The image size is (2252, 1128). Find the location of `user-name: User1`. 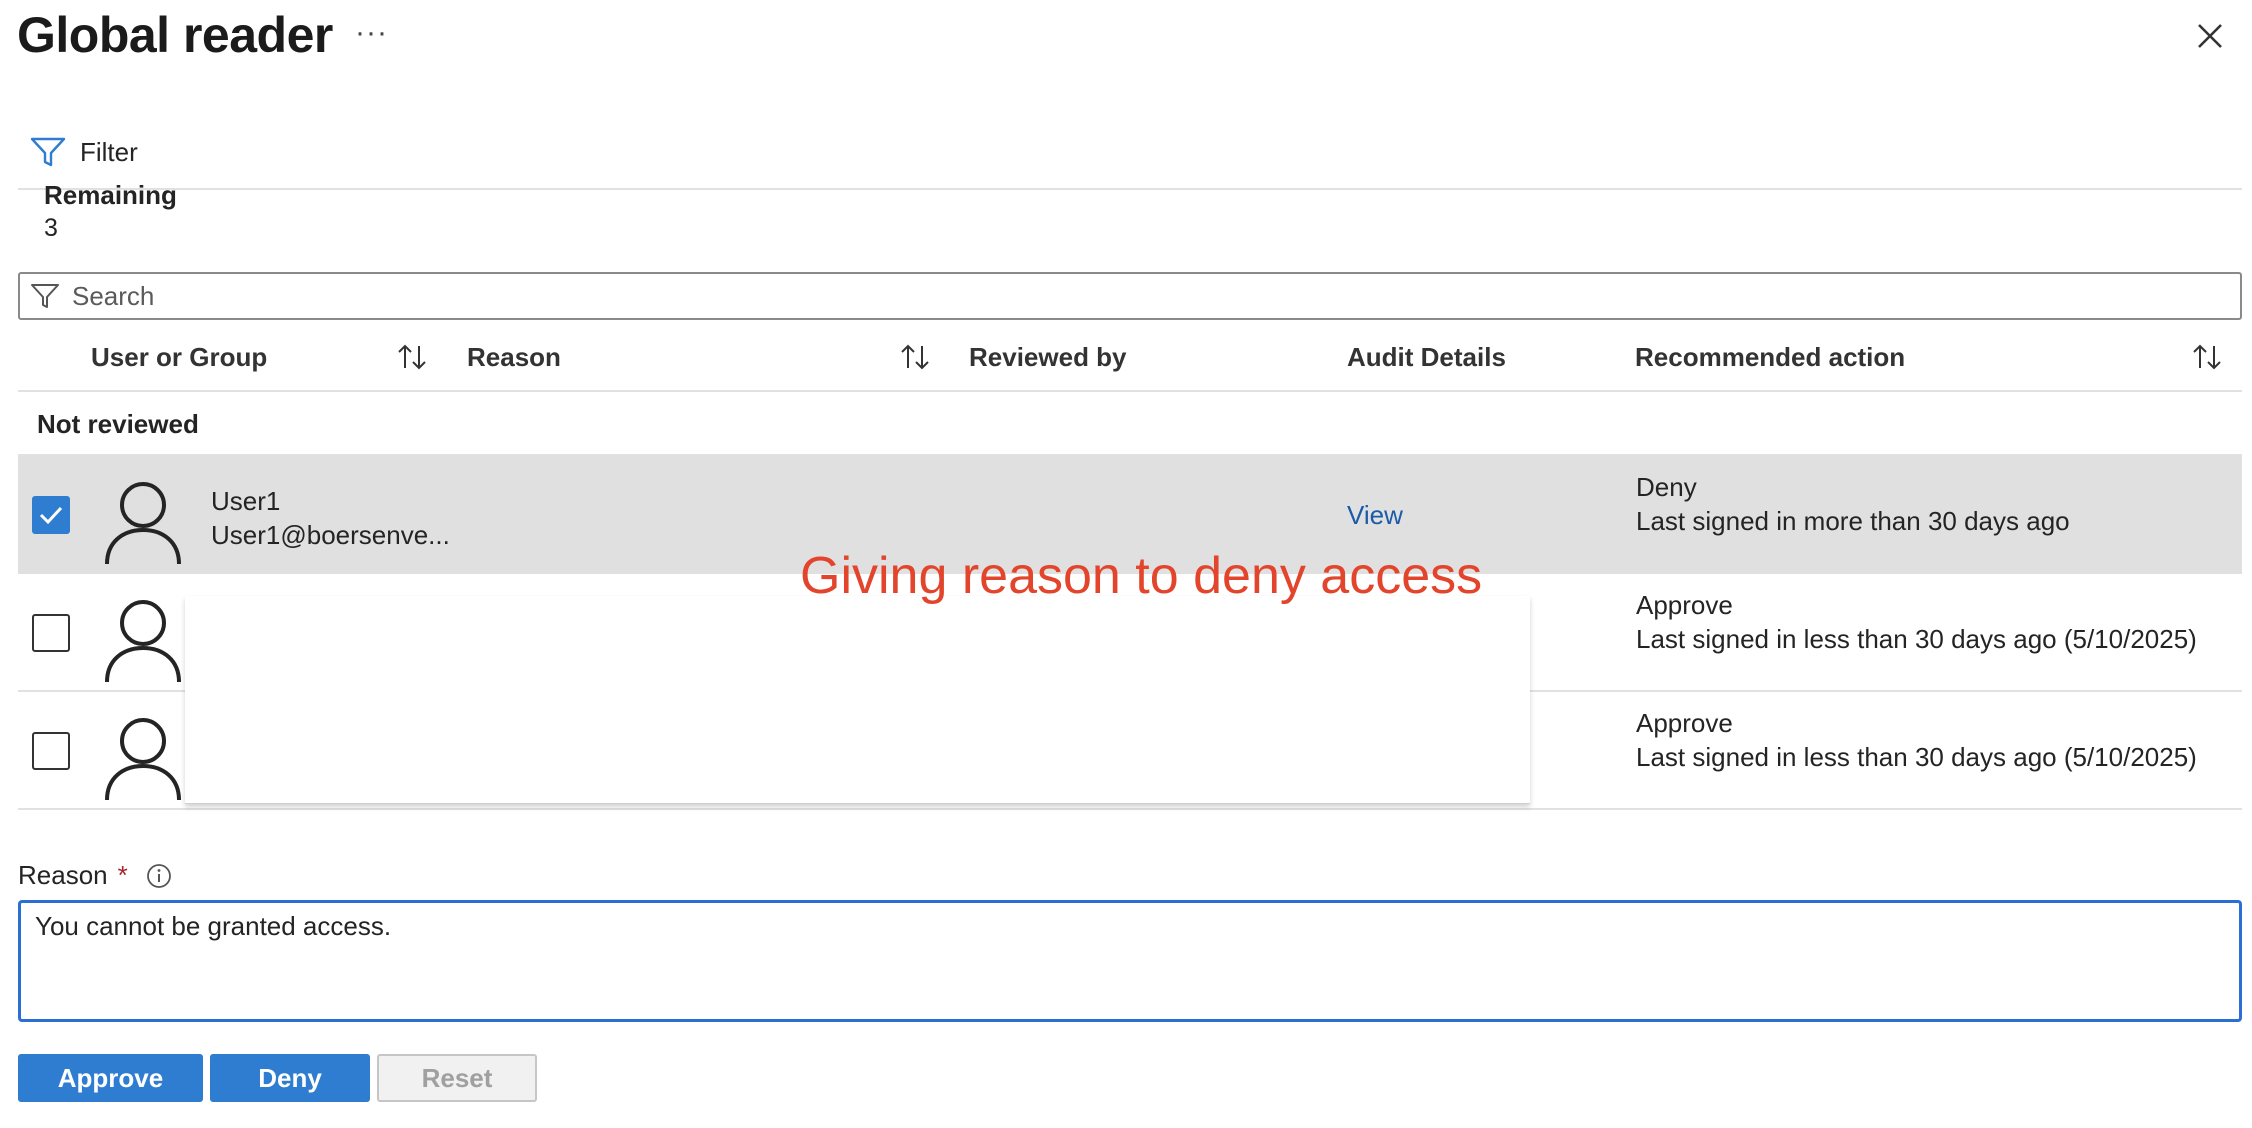

user-name: User1 is located at coordinates (246, 501).